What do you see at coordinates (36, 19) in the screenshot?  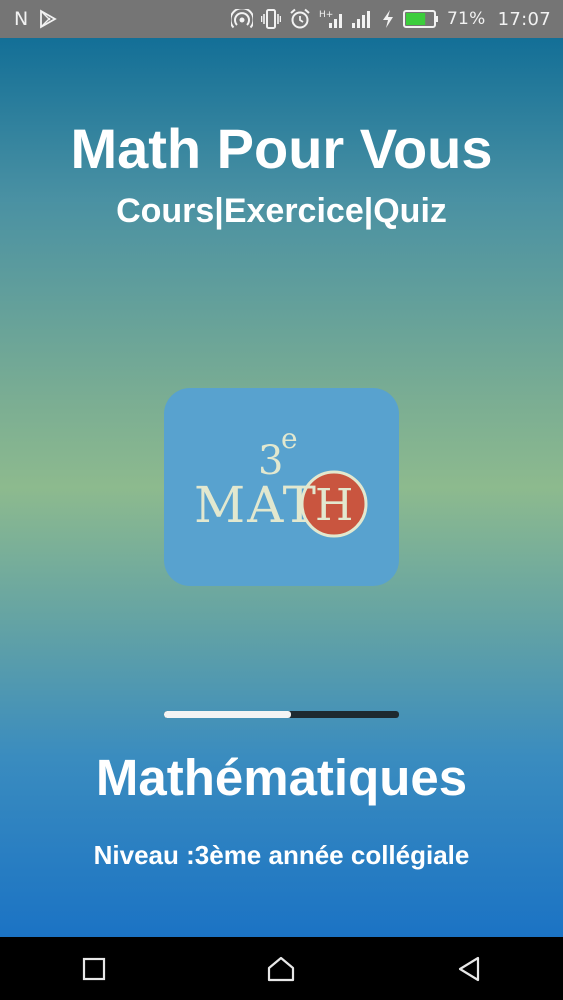 I see `status-bar-left: N` at bounding box center [36, 19].